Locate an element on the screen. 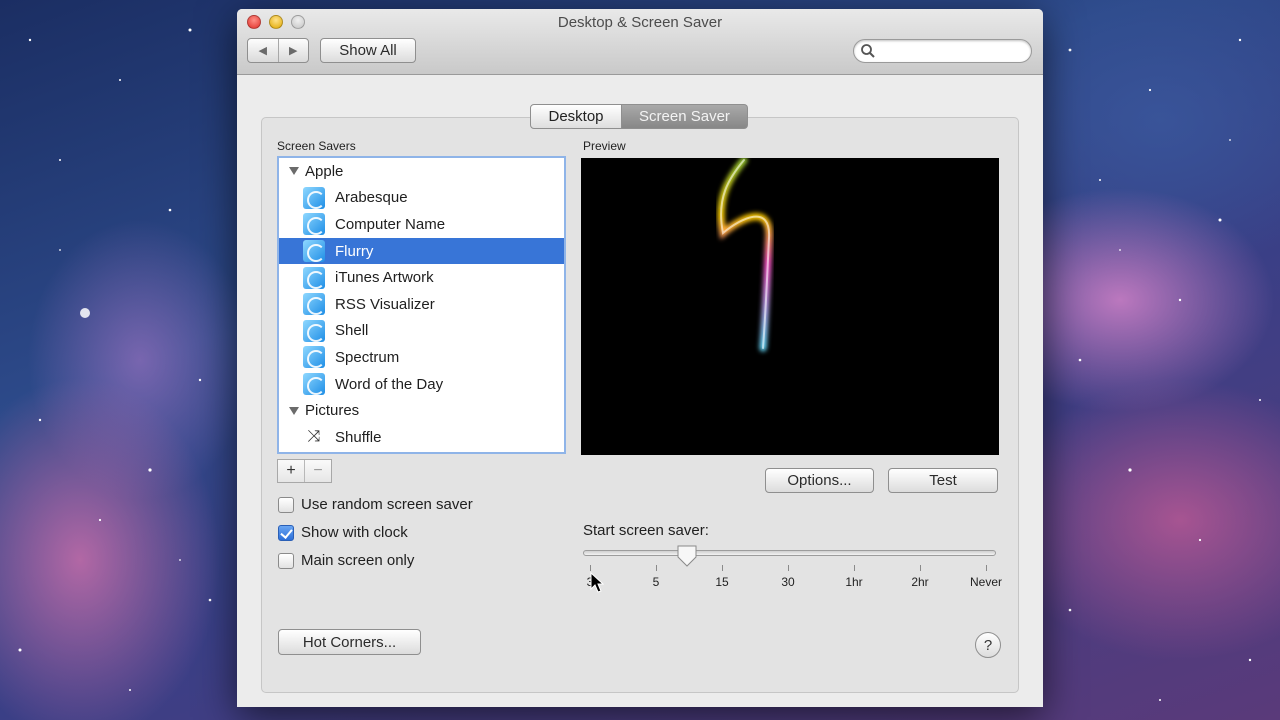  search-field is located at coordinates (942, 51).